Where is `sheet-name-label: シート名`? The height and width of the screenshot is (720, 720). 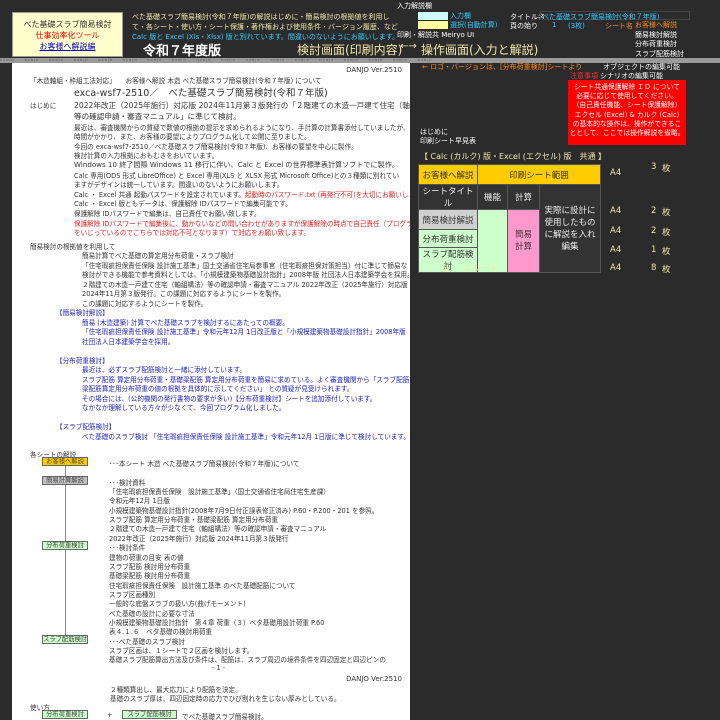 sheet-name-label: シート名 is located at coordinates (619, 26).